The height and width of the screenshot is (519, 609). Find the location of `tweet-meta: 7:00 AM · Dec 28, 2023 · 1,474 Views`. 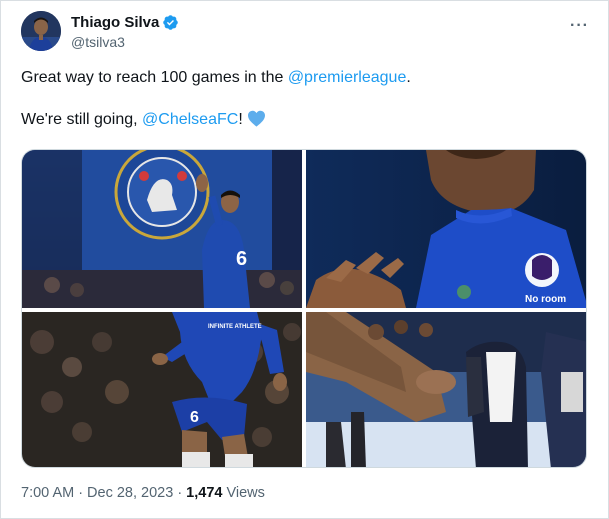

tweet-meta: 7:00 AM · Dec 28, 2023 · 1,474 Views is located at coordinates (143, 493).